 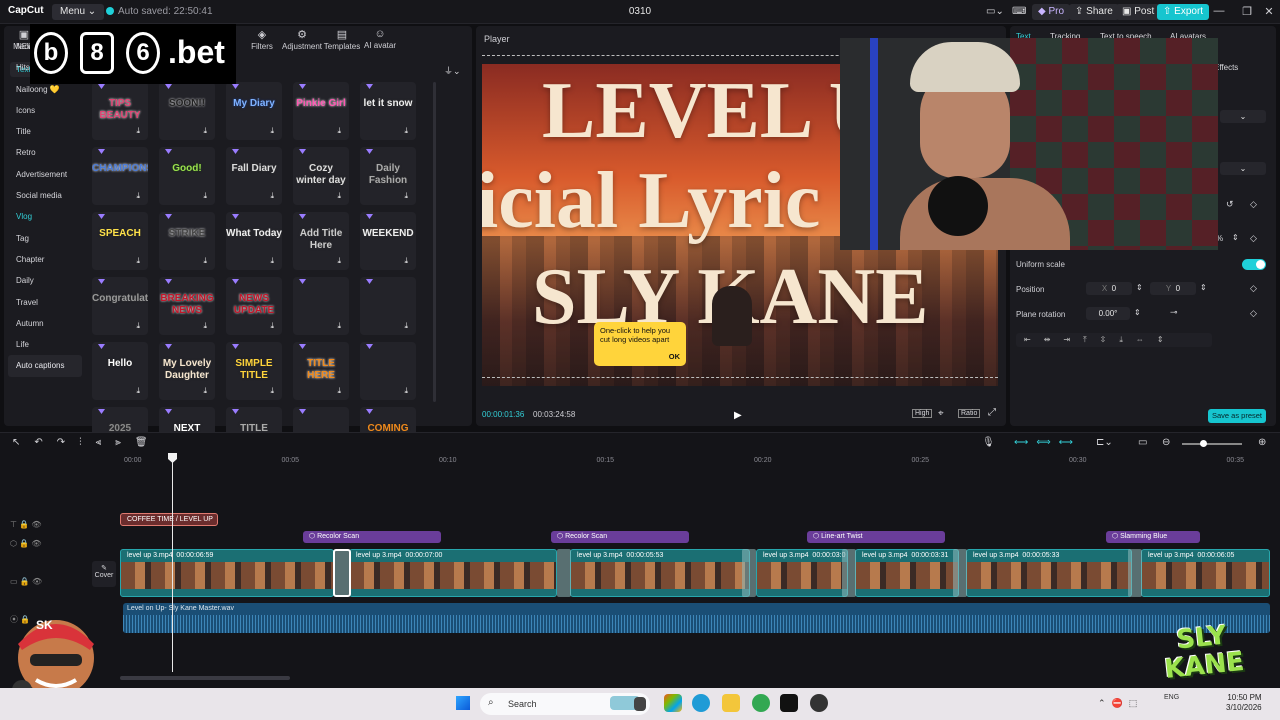 What do you see at coordinates (45, 259) in the screenshot?
I see `category-item: Chapter` at bounding box center [45, 259].